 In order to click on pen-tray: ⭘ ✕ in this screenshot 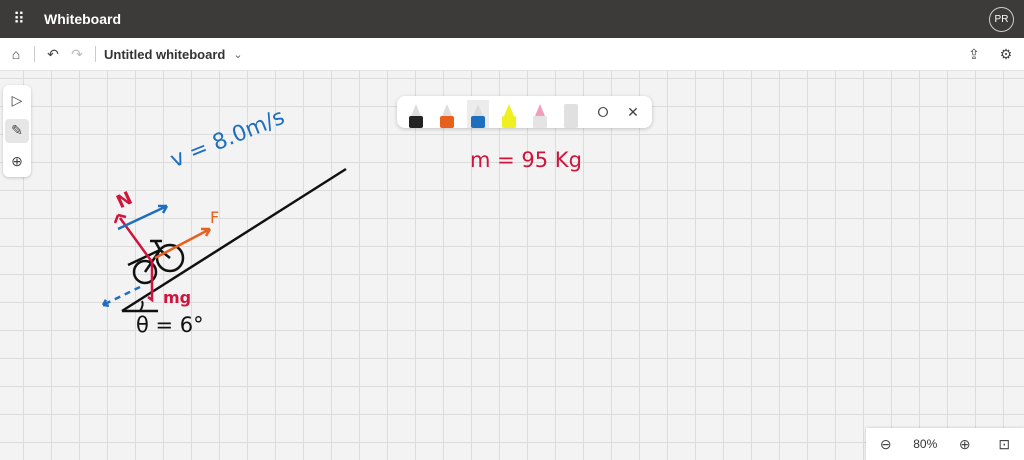, I will do `click(524, 112)`.